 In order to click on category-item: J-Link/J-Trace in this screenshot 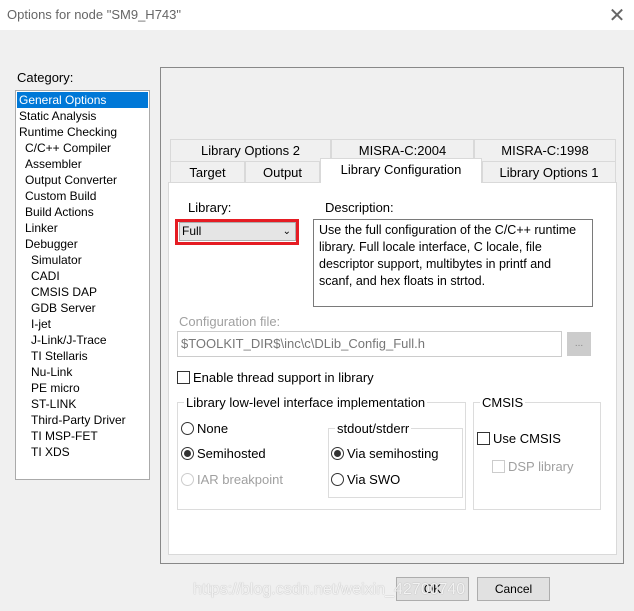, I will do `click(82, 340)`.